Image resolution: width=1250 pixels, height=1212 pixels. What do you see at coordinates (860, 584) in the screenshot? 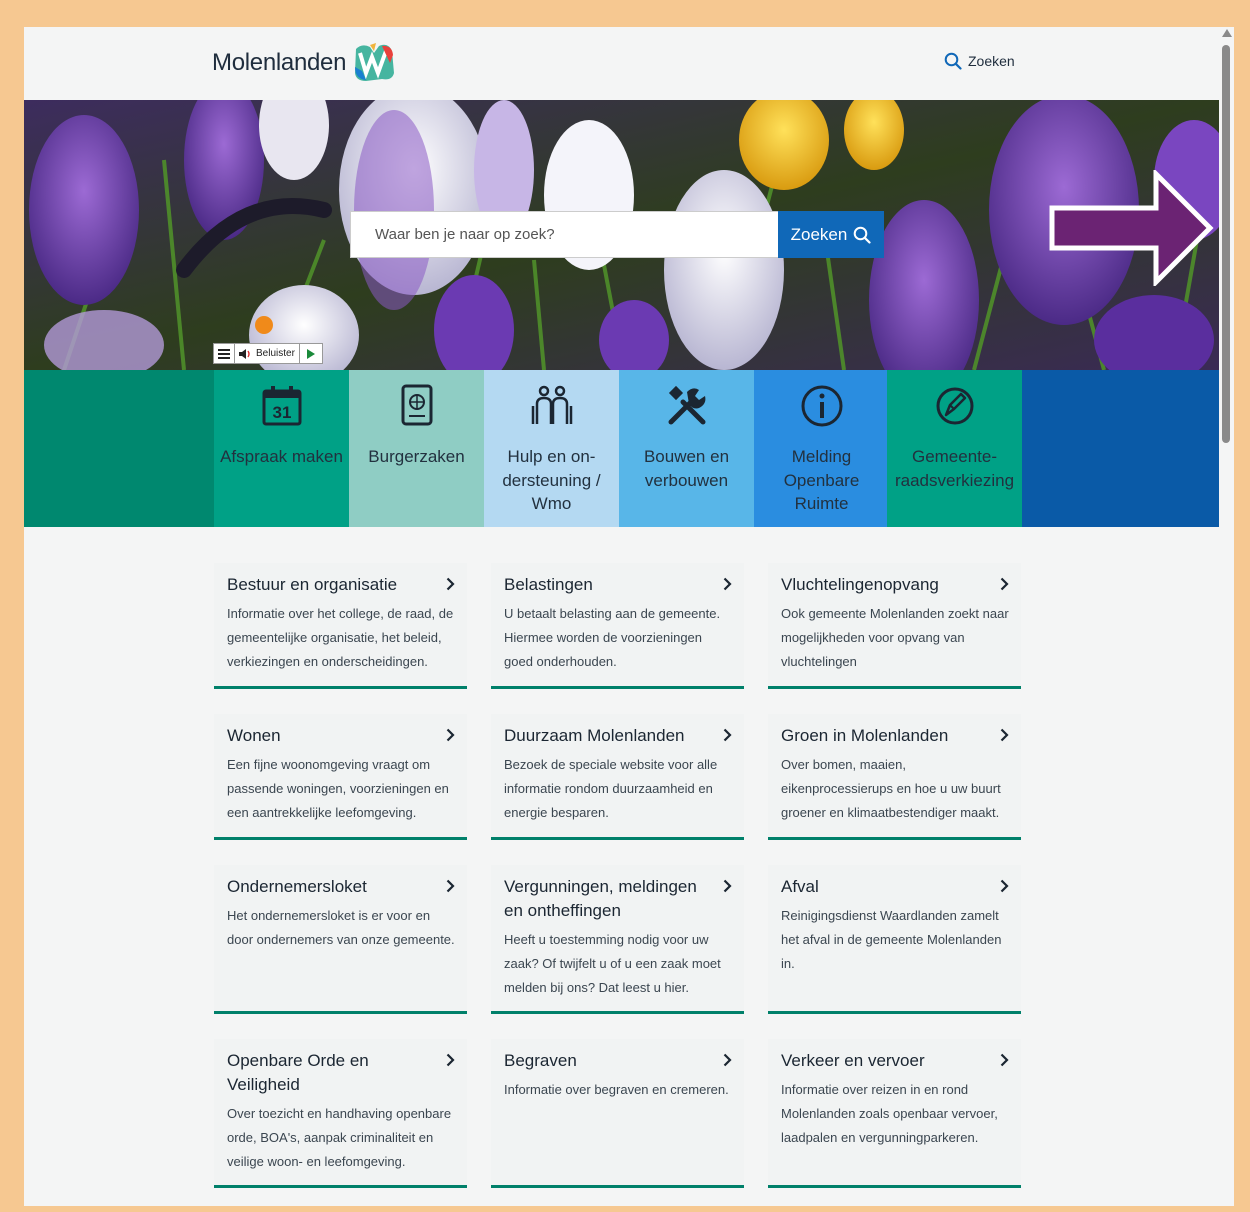
I see `card-title: Vluchtelingenopvang` at bounding box center [860, 584].